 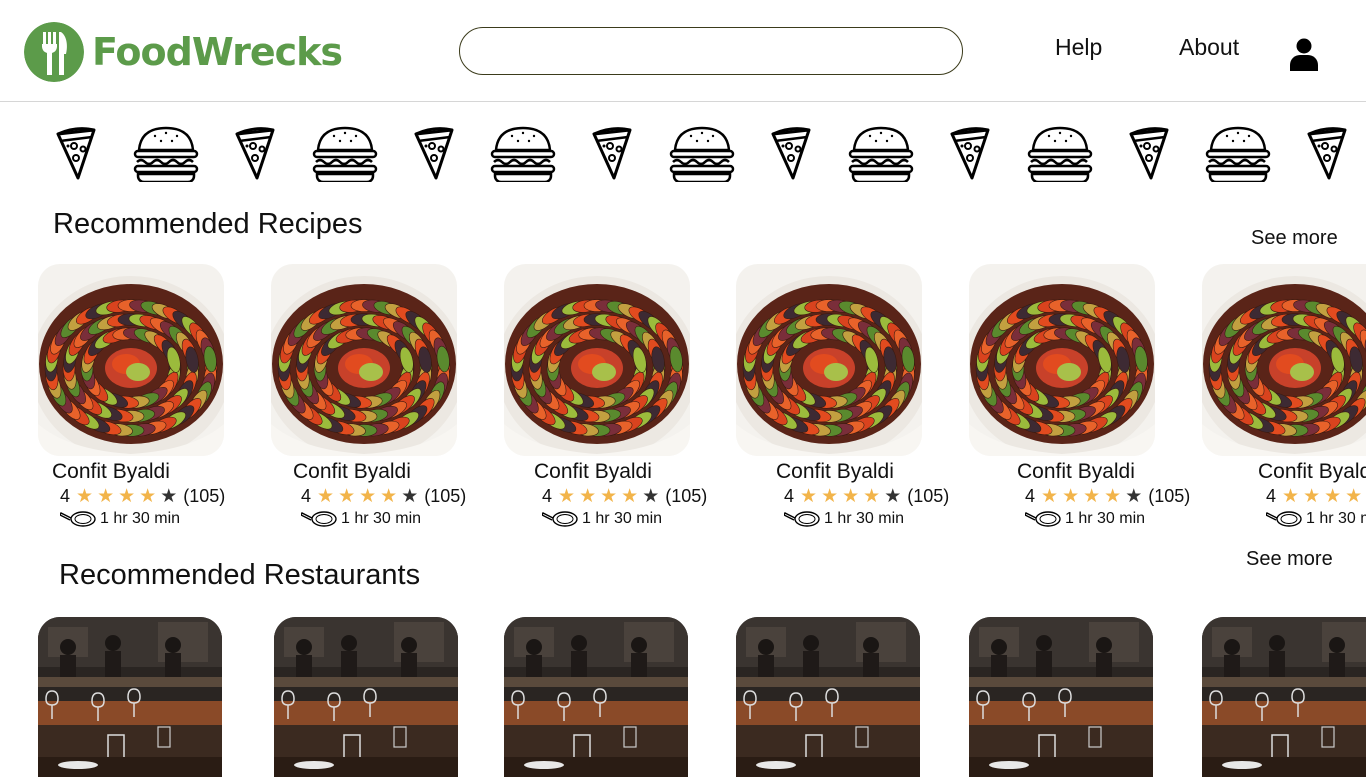 I want to click on nav-help-link: Help, so click(x=1078, y=47).